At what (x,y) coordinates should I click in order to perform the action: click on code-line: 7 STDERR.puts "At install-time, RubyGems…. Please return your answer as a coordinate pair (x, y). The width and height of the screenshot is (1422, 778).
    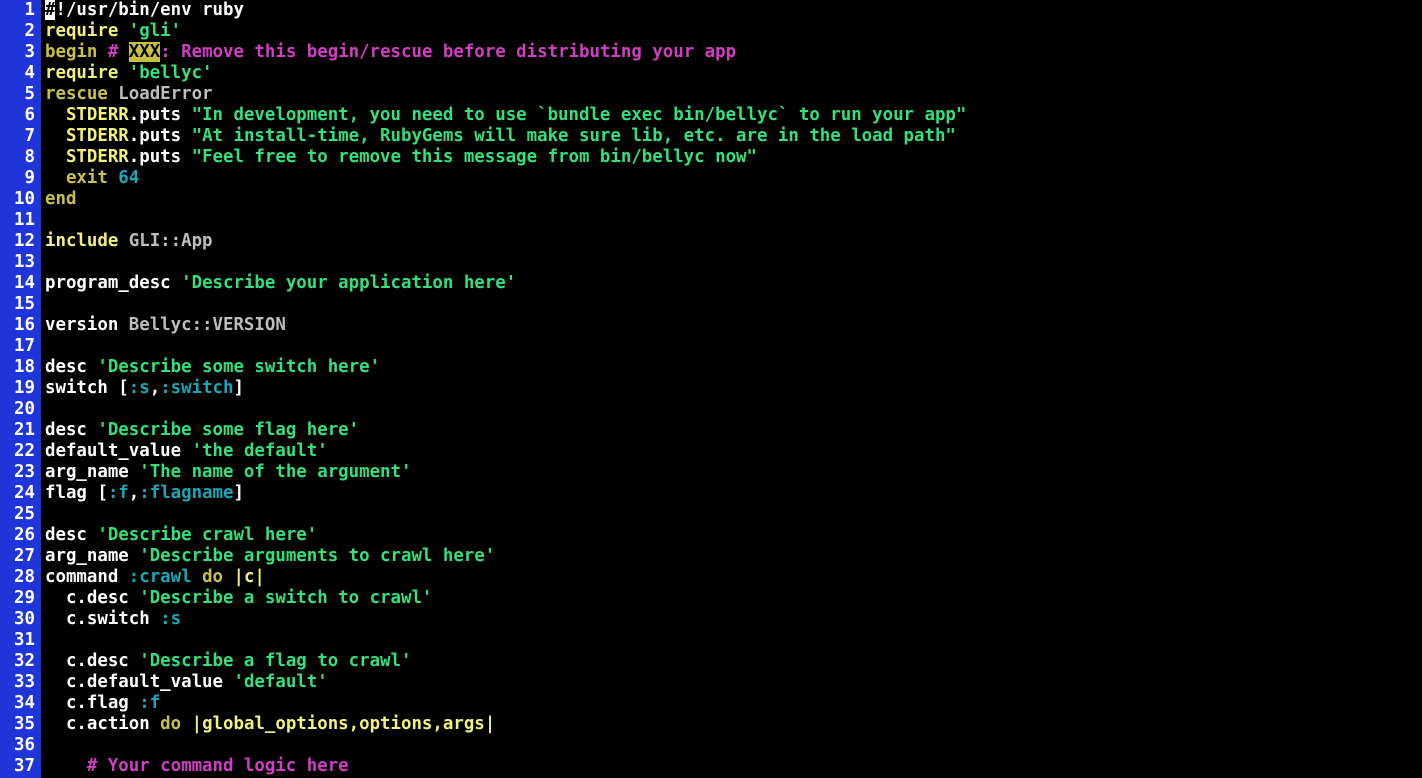
    Looking at the image, I should click on (711, 136).